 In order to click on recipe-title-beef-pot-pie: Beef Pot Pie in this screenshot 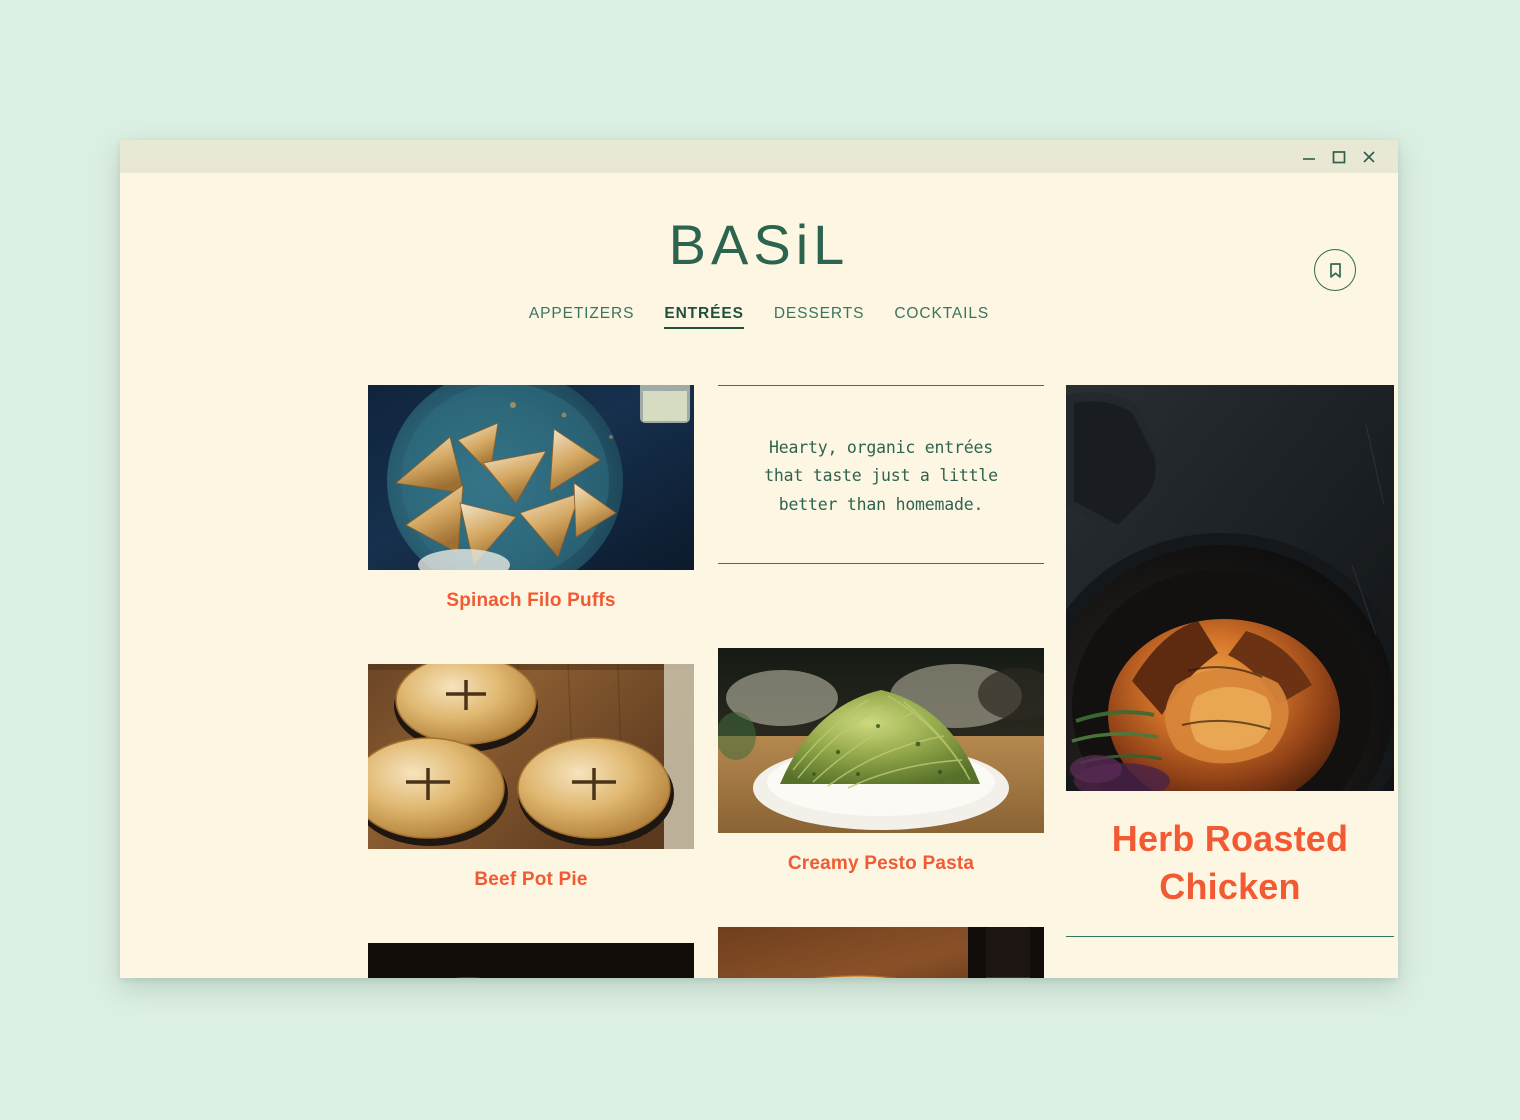, I will do `click(531, 880)`.